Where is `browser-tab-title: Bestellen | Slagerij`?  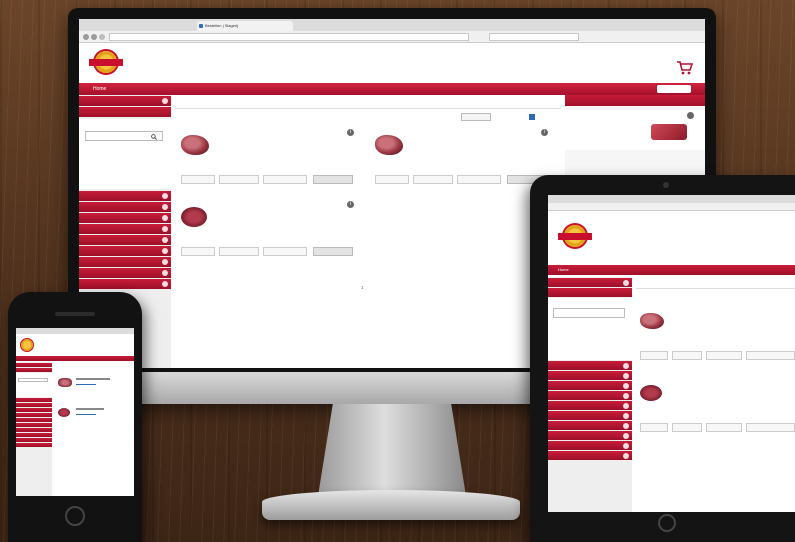 browser-tab-title: Bestellen | Slagerij is located at coordinates (222, 25).